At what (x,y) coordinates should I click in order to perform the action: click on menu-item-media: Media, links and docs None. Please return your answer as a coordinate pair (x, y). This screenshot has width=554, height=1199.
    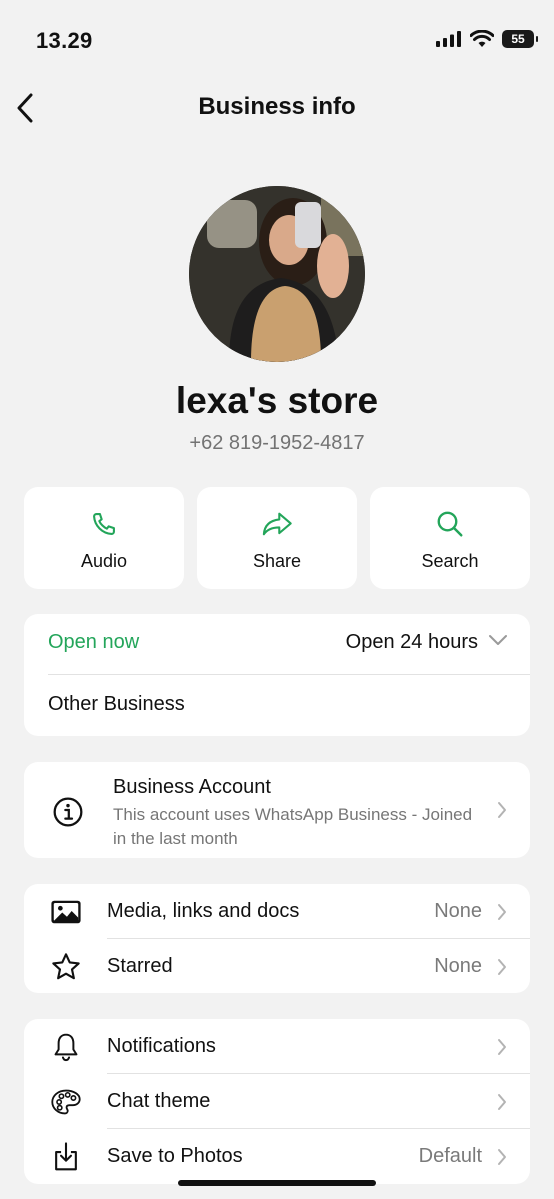
    Looking at the image, I should click on (277, 911).